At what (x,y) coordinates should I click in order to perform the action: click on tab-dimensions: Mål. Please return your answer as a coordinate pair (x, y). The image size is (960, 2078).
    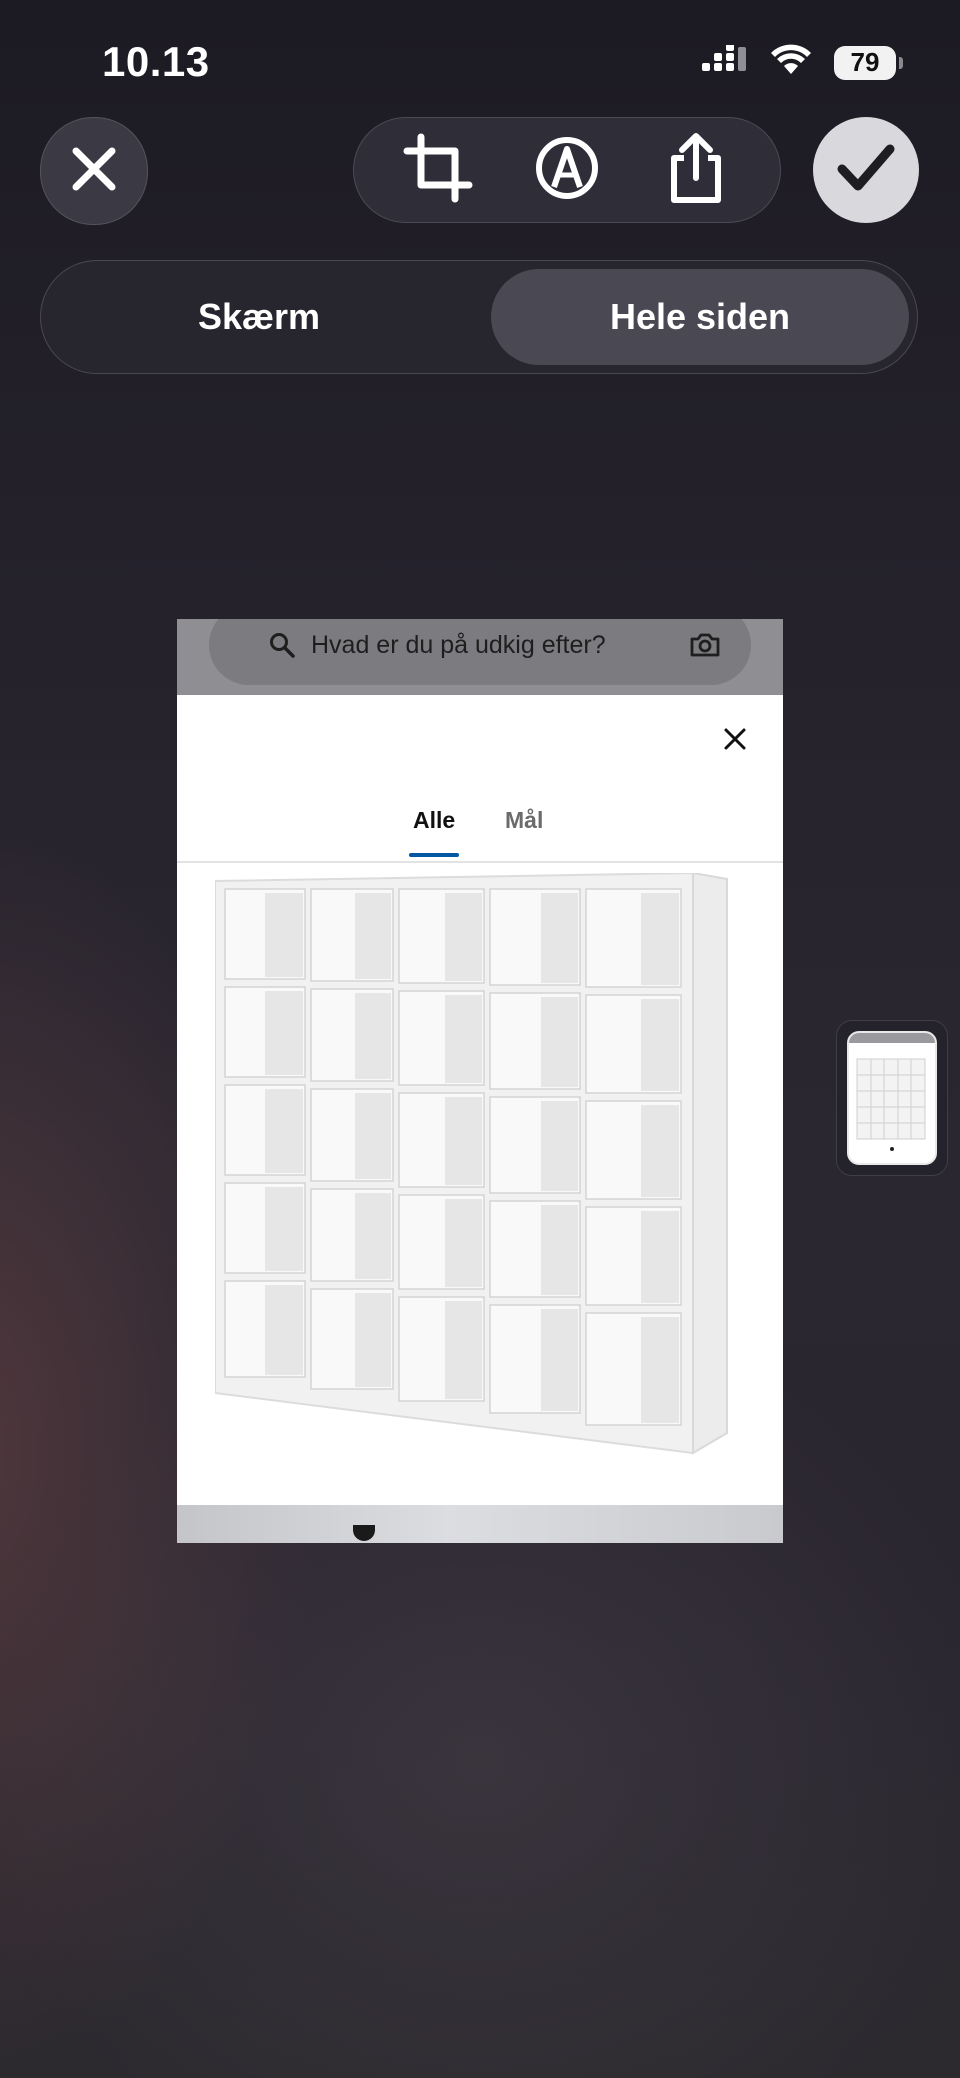
    Looking at the image, I should click on (524, 820).